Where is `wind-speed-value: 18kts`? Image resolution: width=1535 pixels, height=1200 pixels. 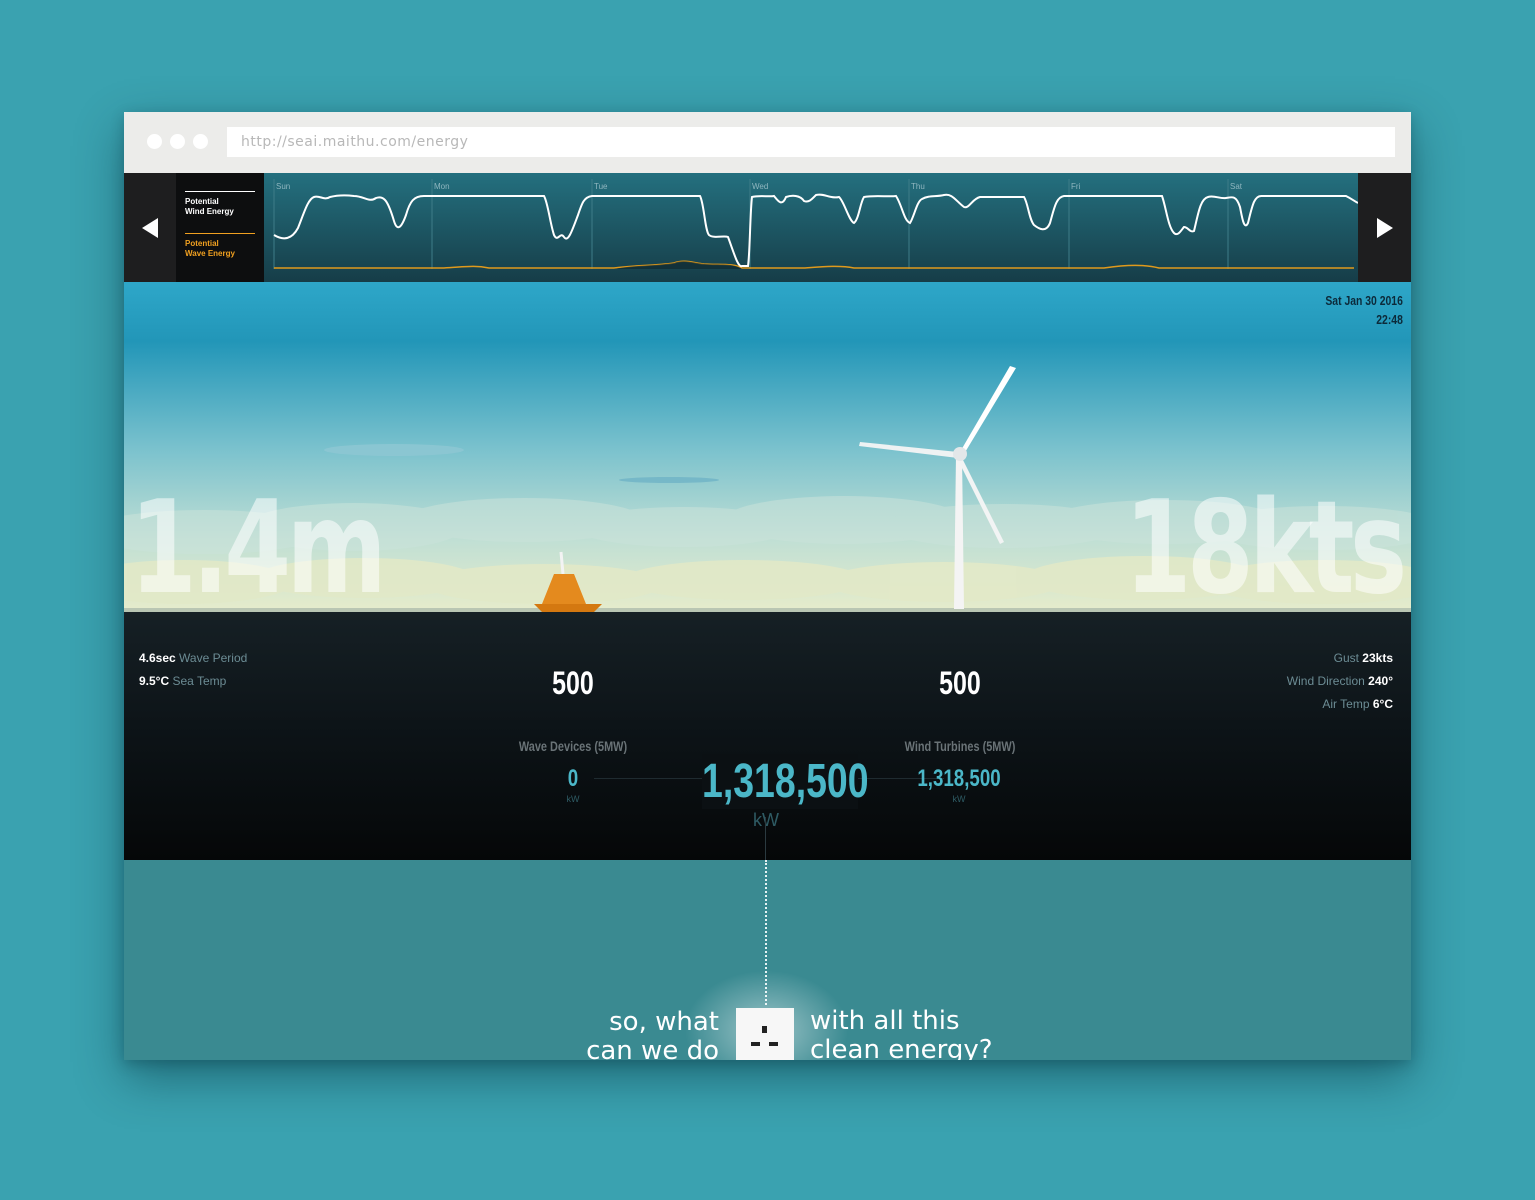 wind-speed-value: 18kts is located at coordinates (1266, 548).